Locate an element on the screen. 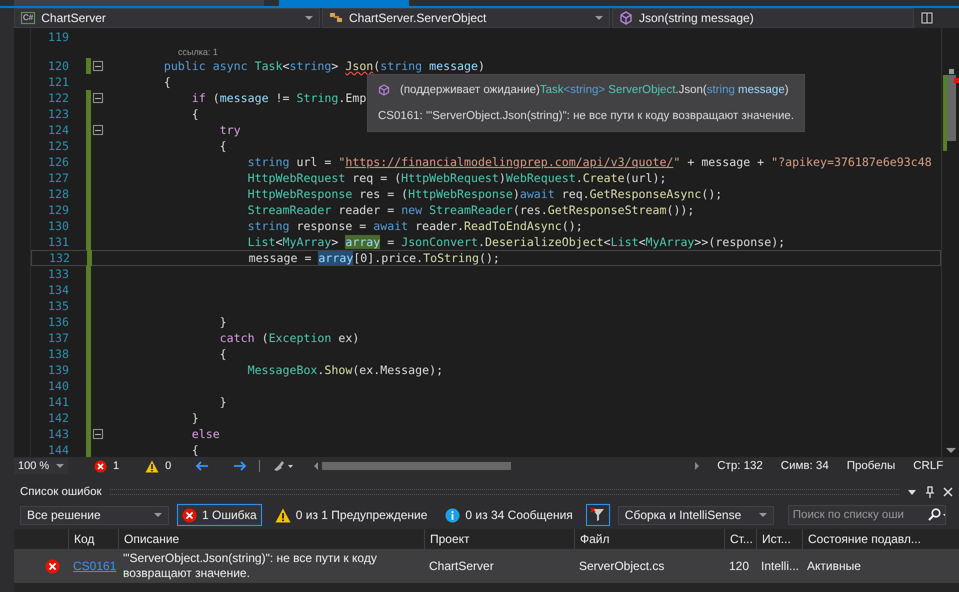  line-number: 125 is located at coordinates (58, 146).